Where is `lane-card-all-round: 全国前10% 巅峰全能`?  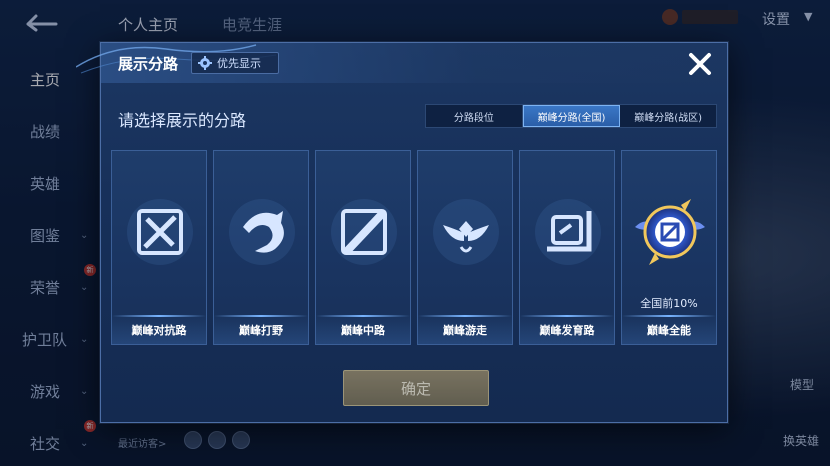 lane-card-all-round: 全国前10% 巅峰全能 is located at coordinates (669, 247).